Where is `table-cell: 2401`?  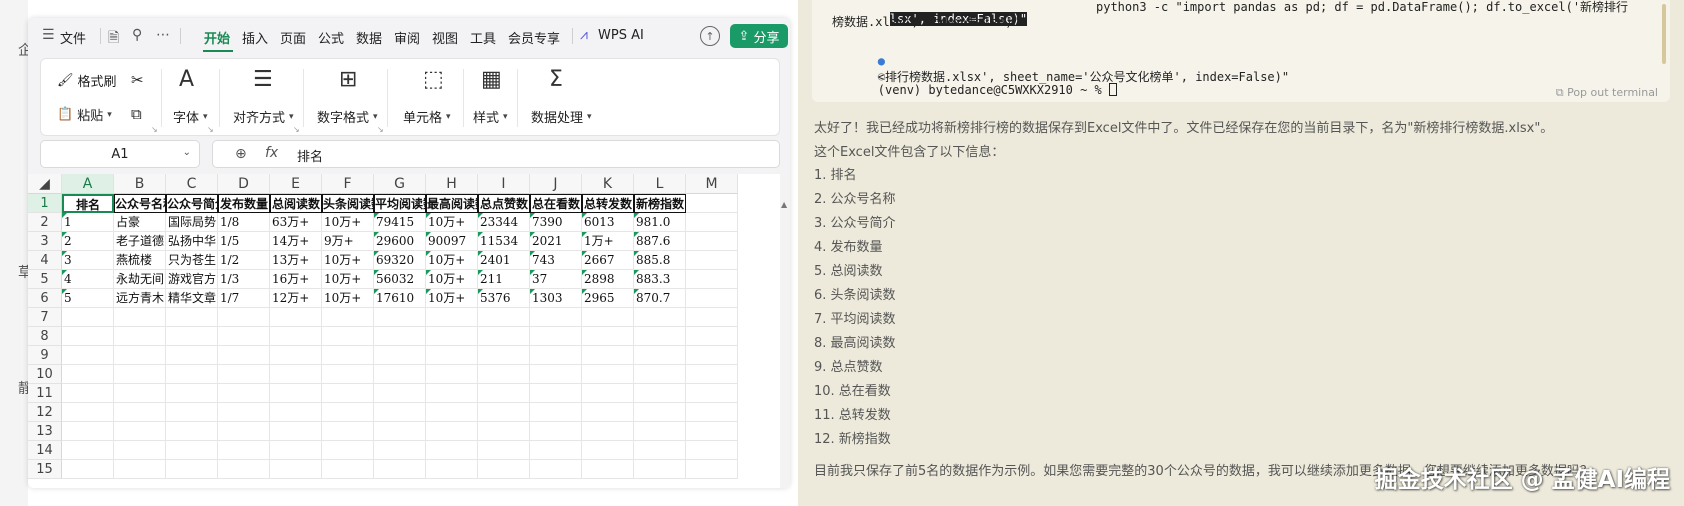 table-cell: 2401 is located at coordinates (504, 260).